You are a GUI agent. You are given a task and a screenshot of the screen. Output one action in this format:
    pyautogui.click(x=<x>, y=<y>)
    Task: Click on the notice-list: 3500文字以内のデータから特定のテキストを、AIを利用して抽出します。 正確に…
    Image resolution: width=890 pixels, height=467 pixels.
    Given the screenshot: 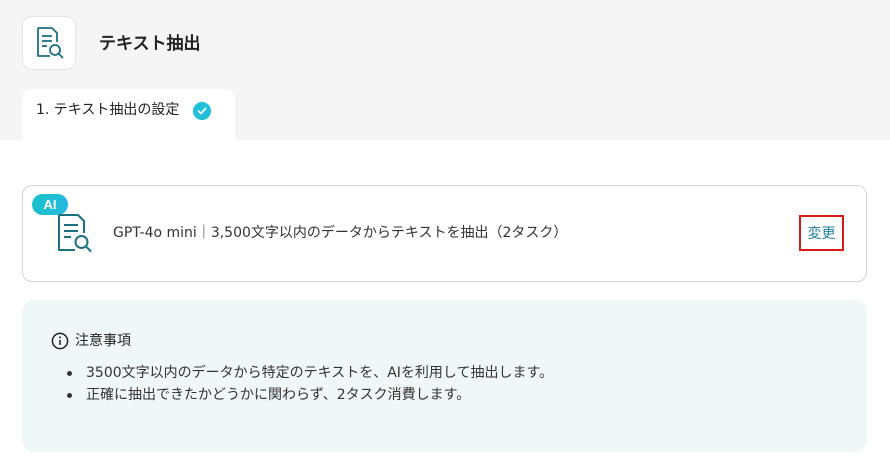 What is the action you would take?
    pyautogui.click(x=307, y=384)
    